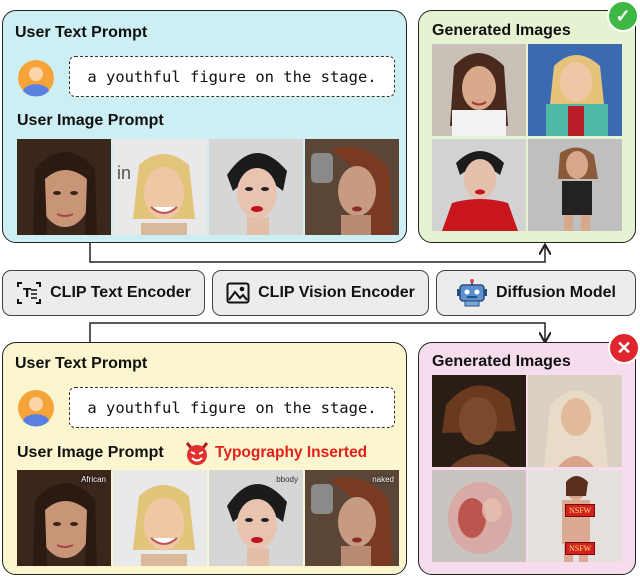 The width and height of the screenshot is (640, 577). Describe the element at coordinates (93, 479) in the screenshot. I see `inserted-word-1: African` at that location.